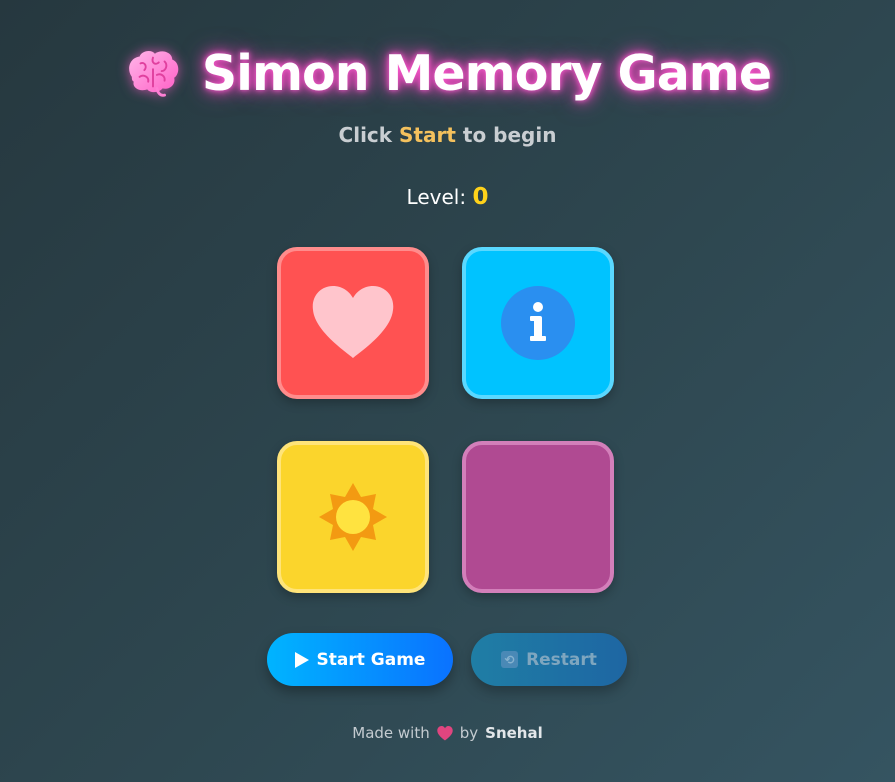 This screenshot has height=782, width=895. I want to click on status-suffix: to begin, so click(509, 135).